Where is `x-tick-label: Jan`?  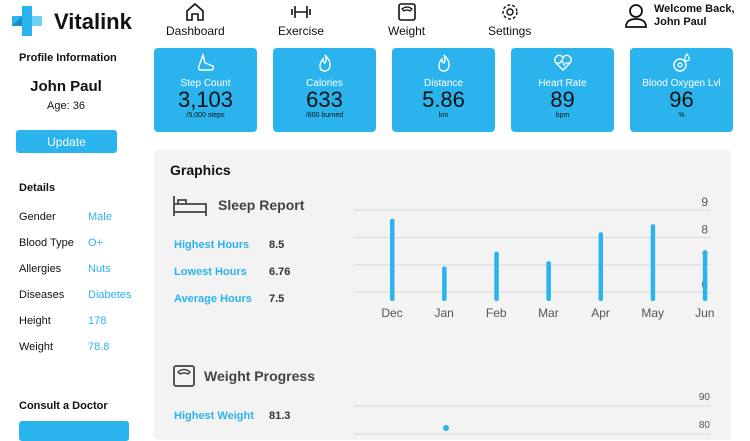
x-tick-label: Jan is located at coordinates (443, 313).